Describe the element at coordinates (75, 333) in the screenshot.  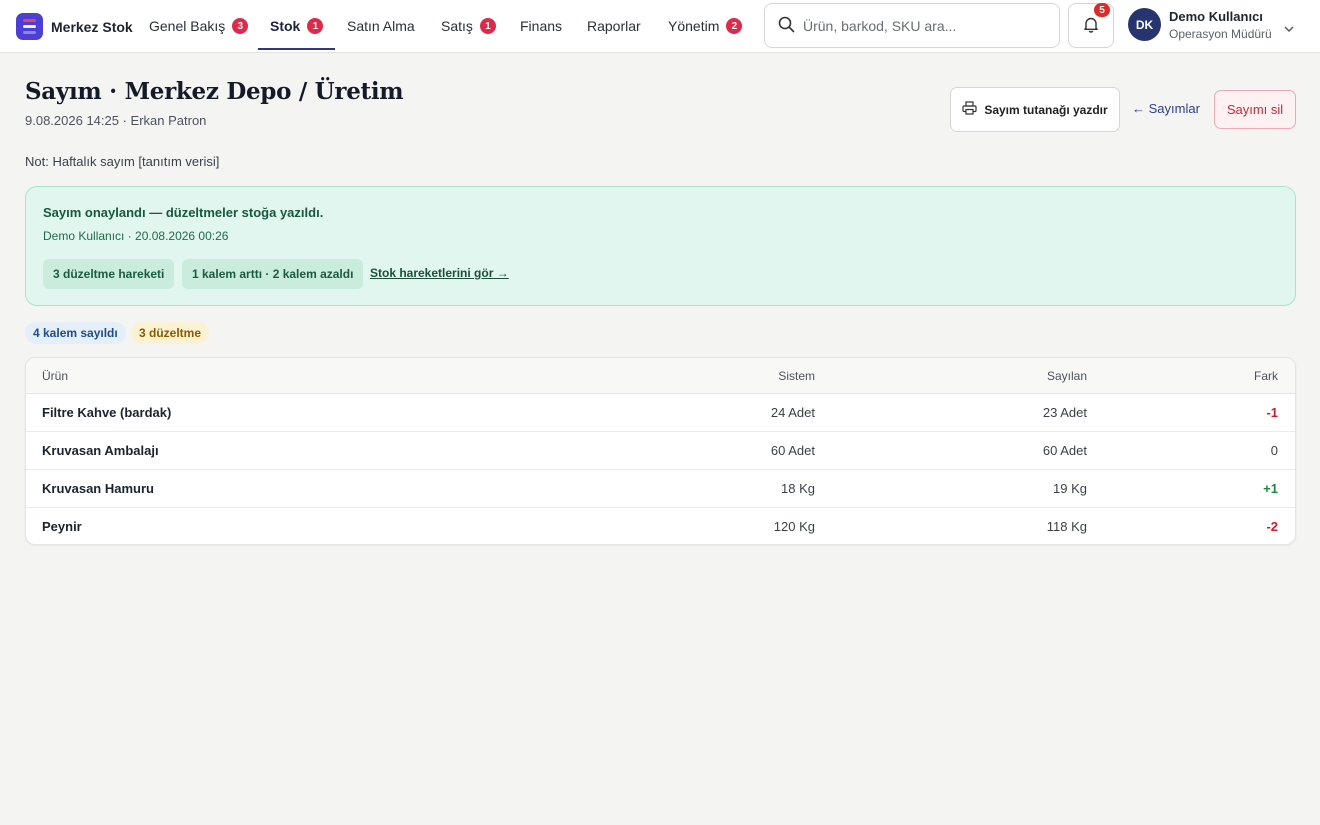
I see `counted-items-badge: 4 kalem sayıldı` at that location.